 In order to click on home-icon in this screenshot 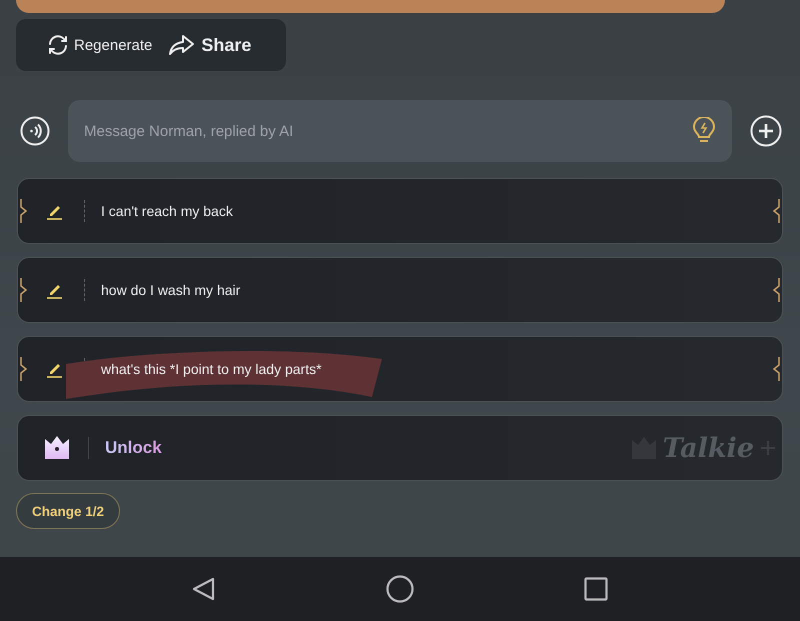, I will do `click(400, 589)`.